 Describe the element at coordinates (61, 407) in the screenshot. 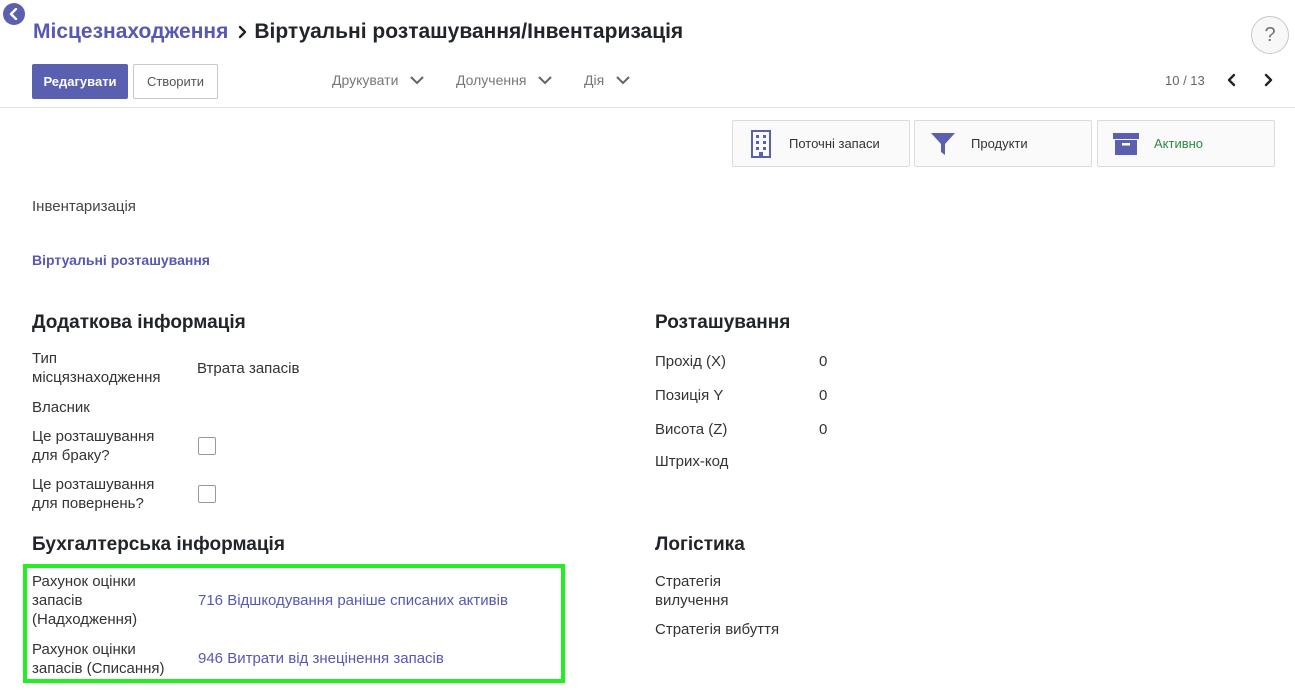

I see `owner-label: Власник` at that location.